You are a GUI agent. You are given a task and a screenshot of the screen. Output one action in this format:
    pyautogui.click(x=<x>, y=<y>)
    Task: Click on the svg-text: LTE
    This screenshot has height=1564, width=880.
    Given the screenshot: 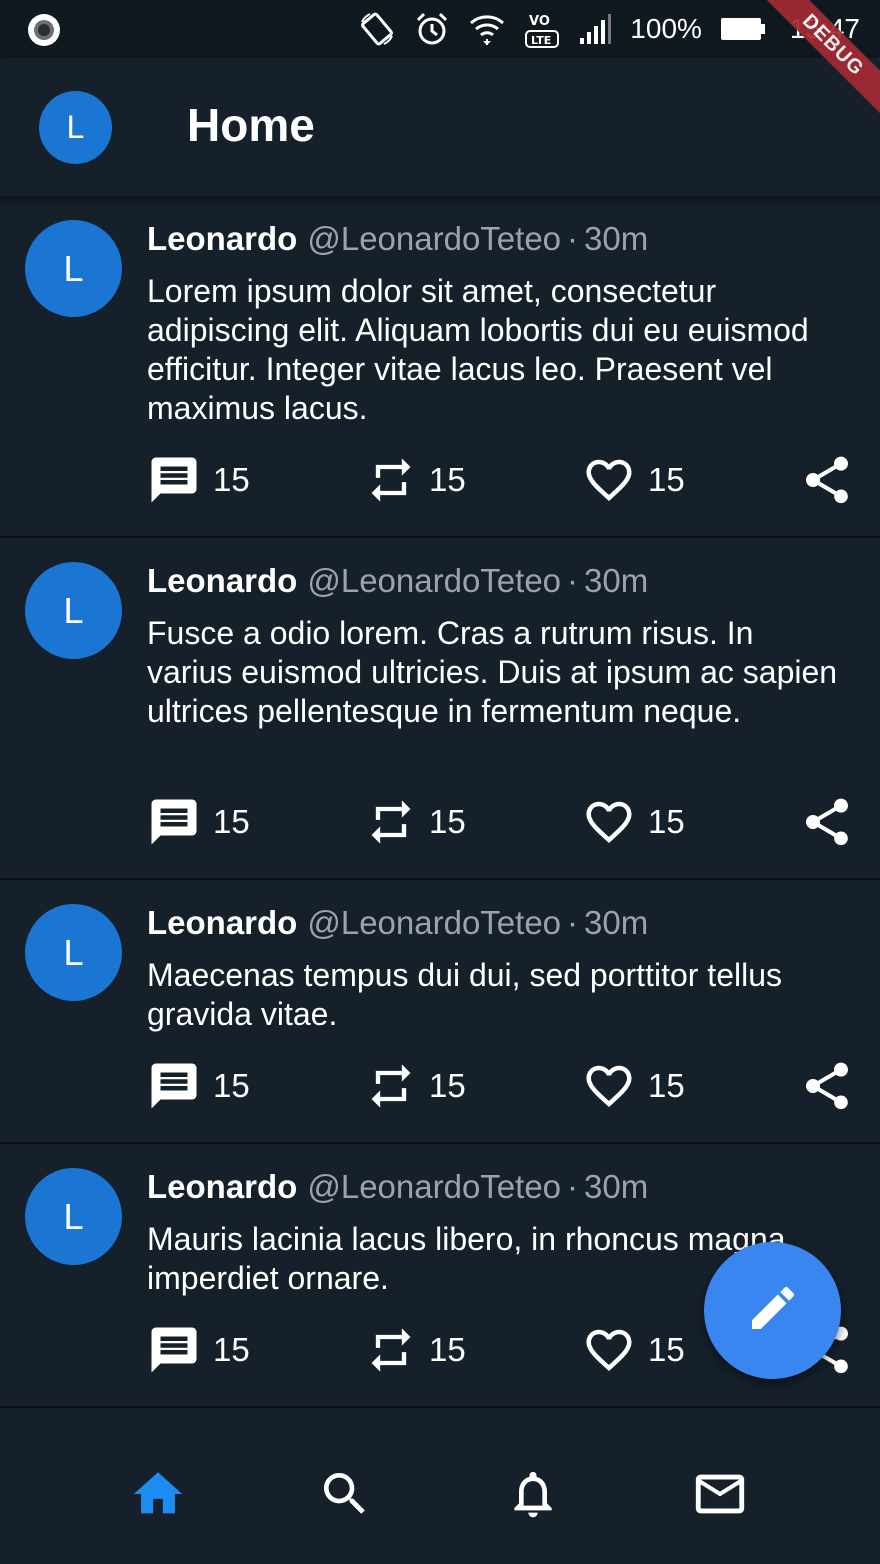 What is the action you would take?
    pyautogui.click(x=541, y=40)
    